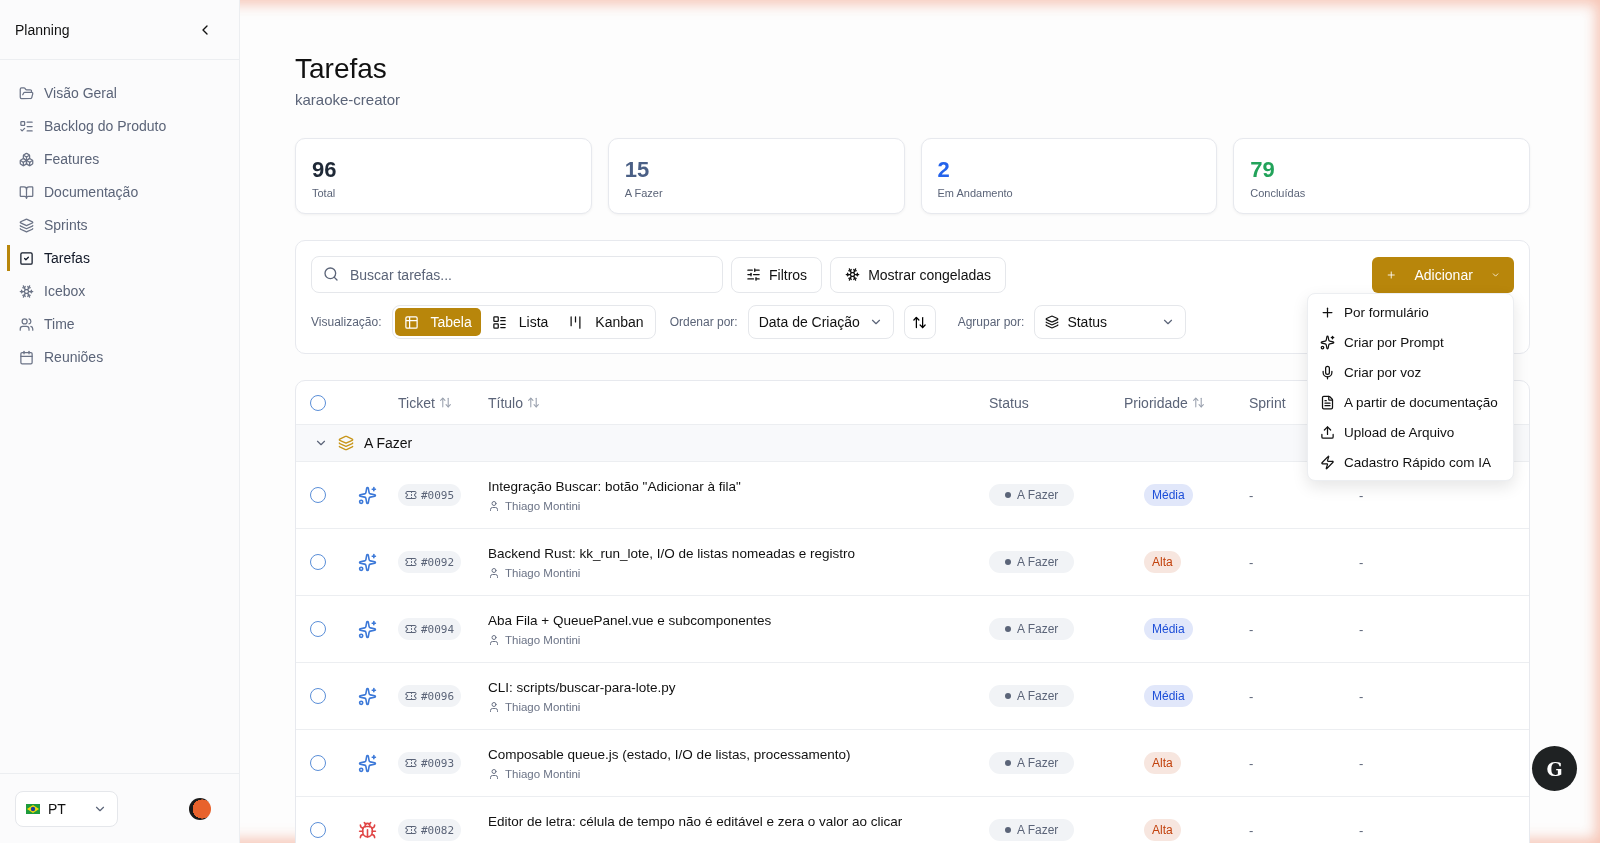 The height and width of the screenshot is (843, 1600). What do you see at coordinates (533, 402) in the screenshot?
I see `sort-icon` at bounding box center [533, 402].